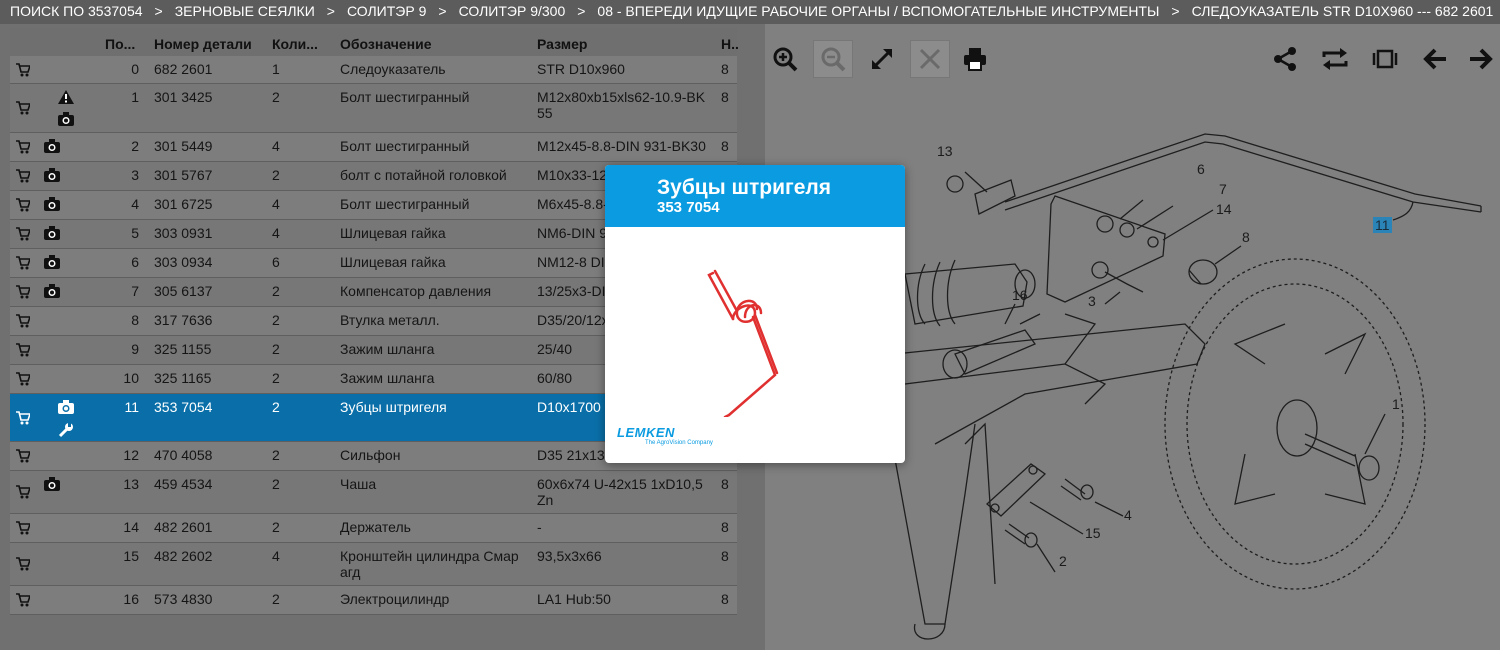 The image size is (1500, 650). Describe the element at coordinates (1128, 515) in the screenshot. I see `callout-4: 4` at that location.